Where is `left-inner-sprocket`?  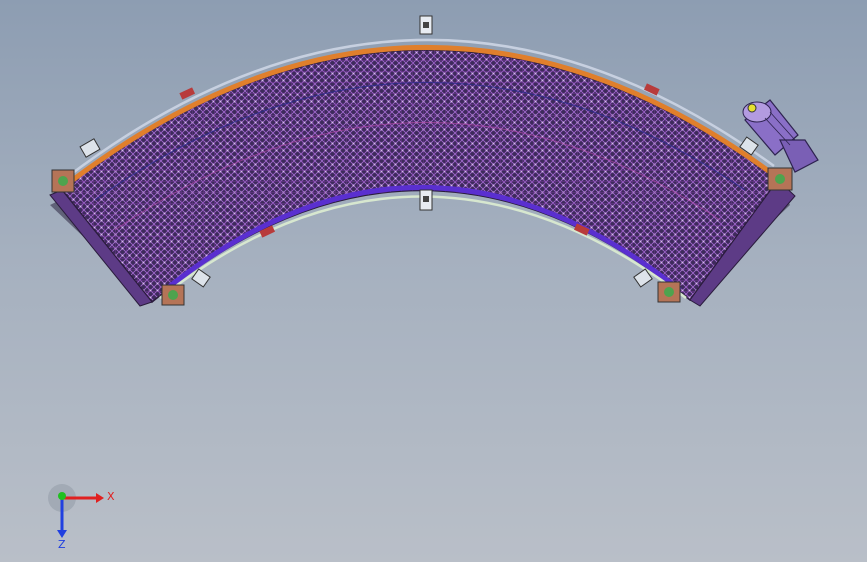
left-inner-sprocket is located at coordinates (173, 295).